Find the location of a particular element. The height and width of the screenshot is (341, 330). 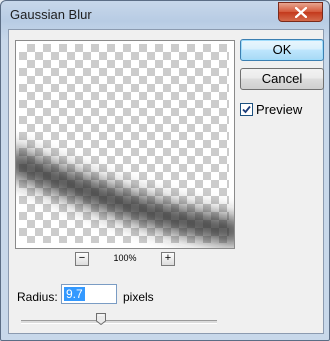

preview-checkbox-label: Preview is located at coordinates (279, 109).